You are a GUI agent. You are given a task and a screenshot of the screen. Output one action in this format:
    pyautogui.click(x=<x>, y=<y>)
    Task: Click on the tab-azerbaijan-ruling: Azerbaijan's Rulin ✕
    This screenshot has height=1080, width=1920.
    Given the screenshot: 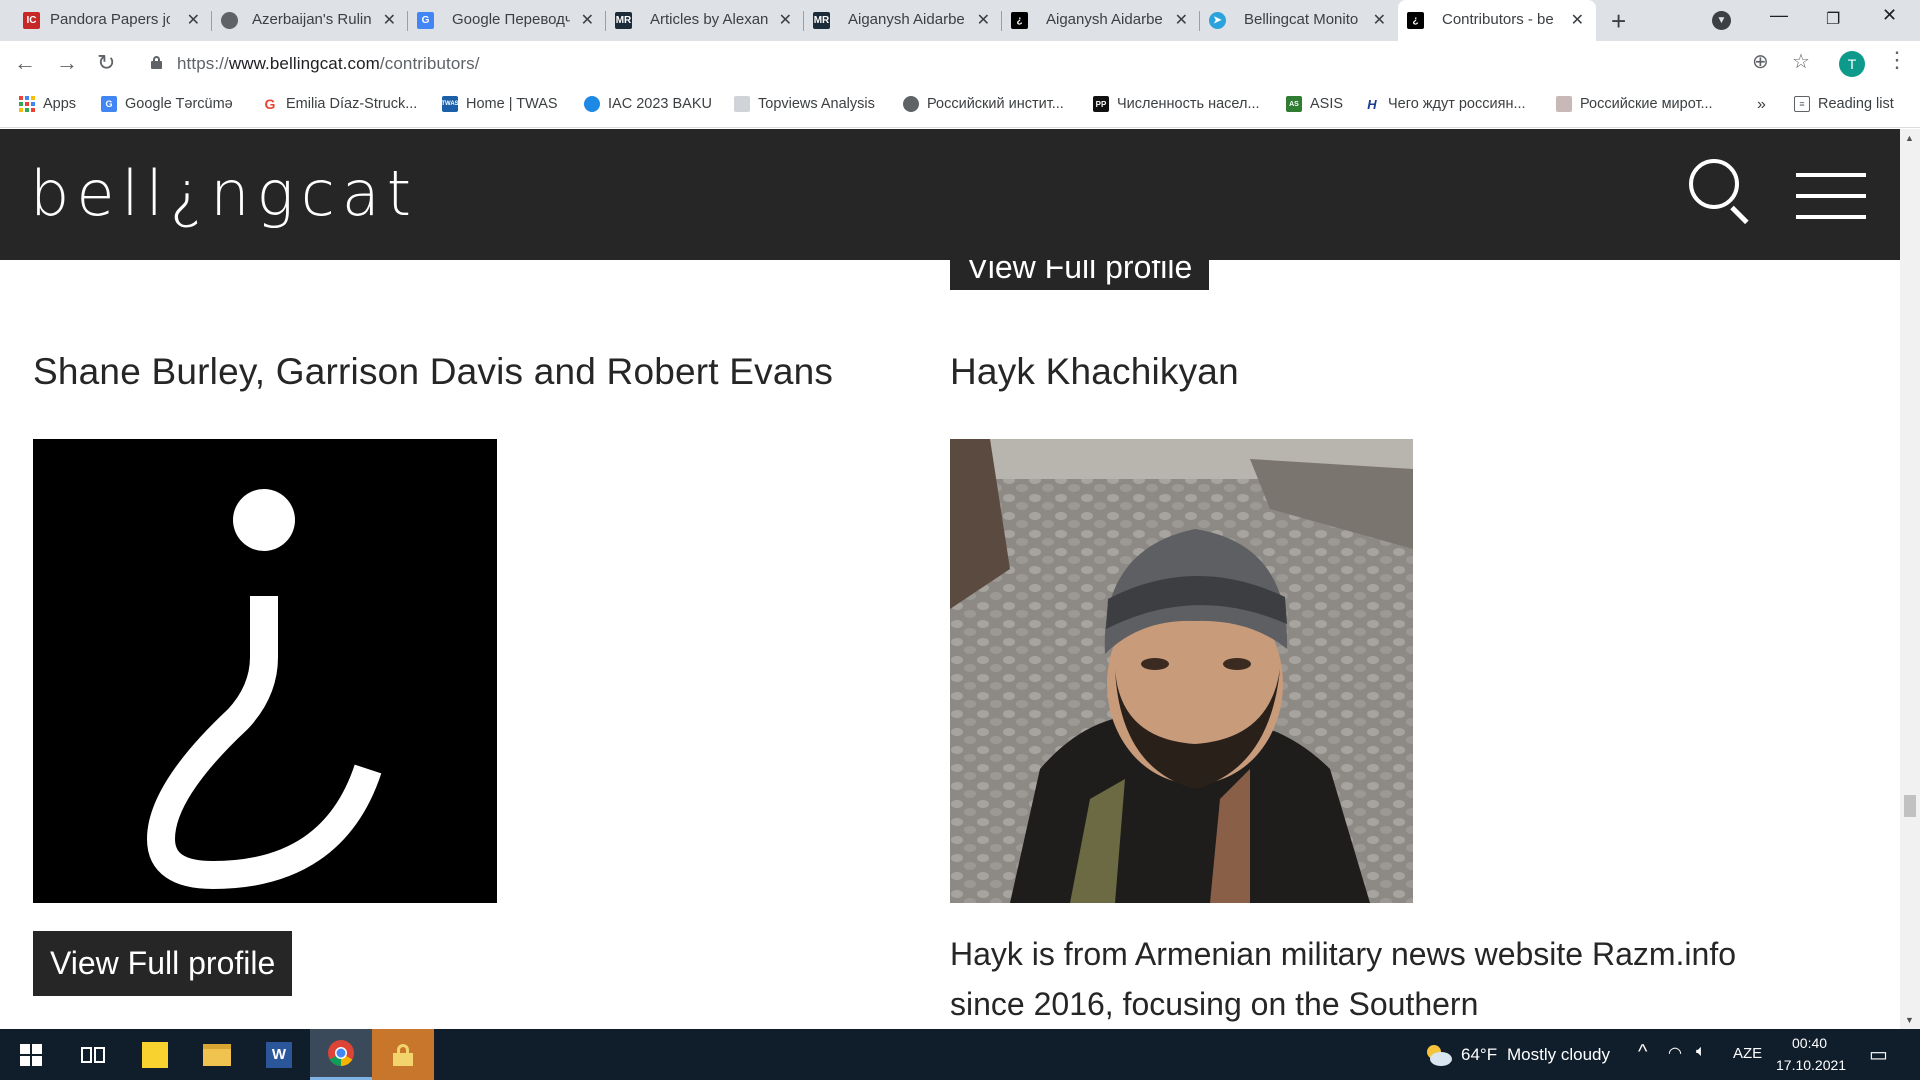 What is the action you would take?
    pyautogui.click(x=310, y=20)
    